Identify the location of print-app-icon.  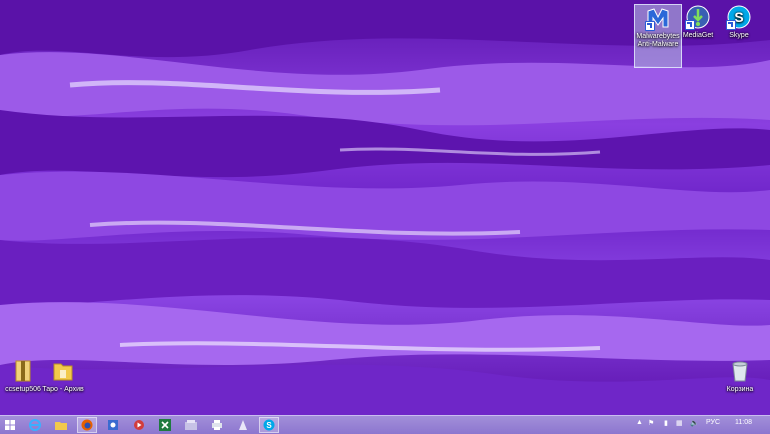
(217, 425).